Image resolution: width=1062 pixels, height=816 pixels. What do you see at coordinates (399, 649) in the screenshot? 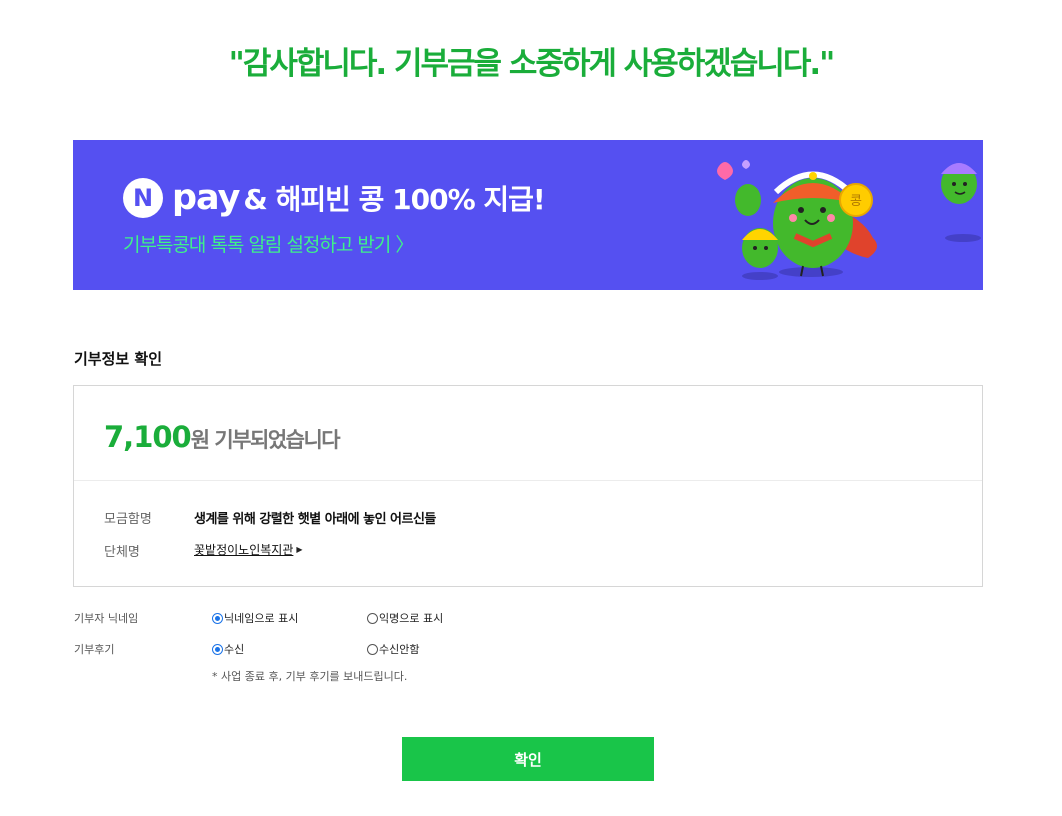
I see `radio-label: 수신안함` at bounding box center [399, 649].